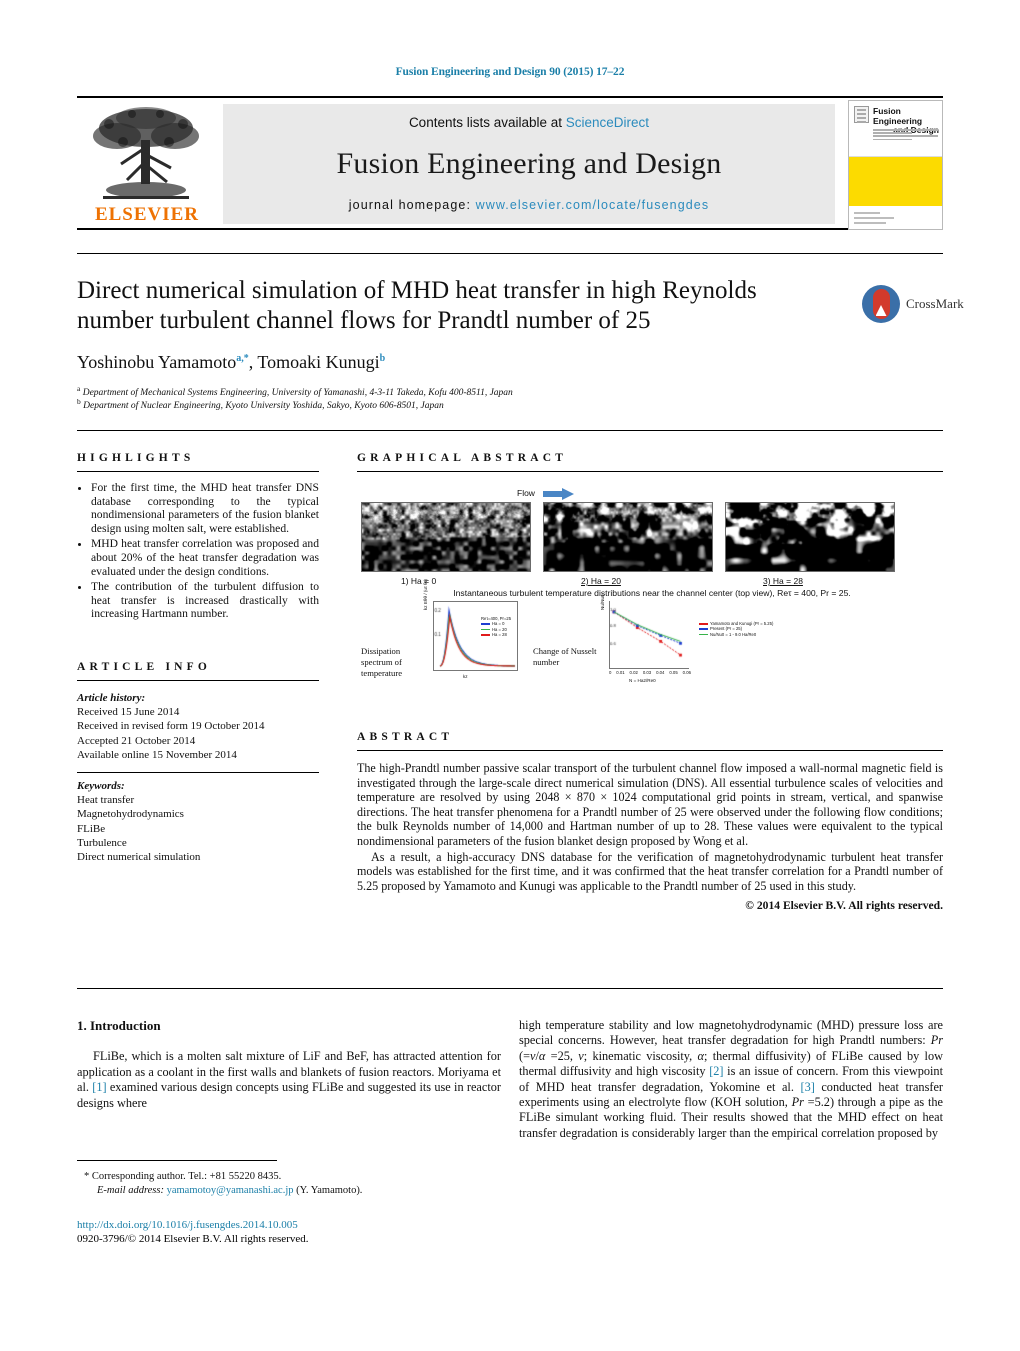  I want to click on keyword-item: Magnetohydrodynamics, so click(130, 814).